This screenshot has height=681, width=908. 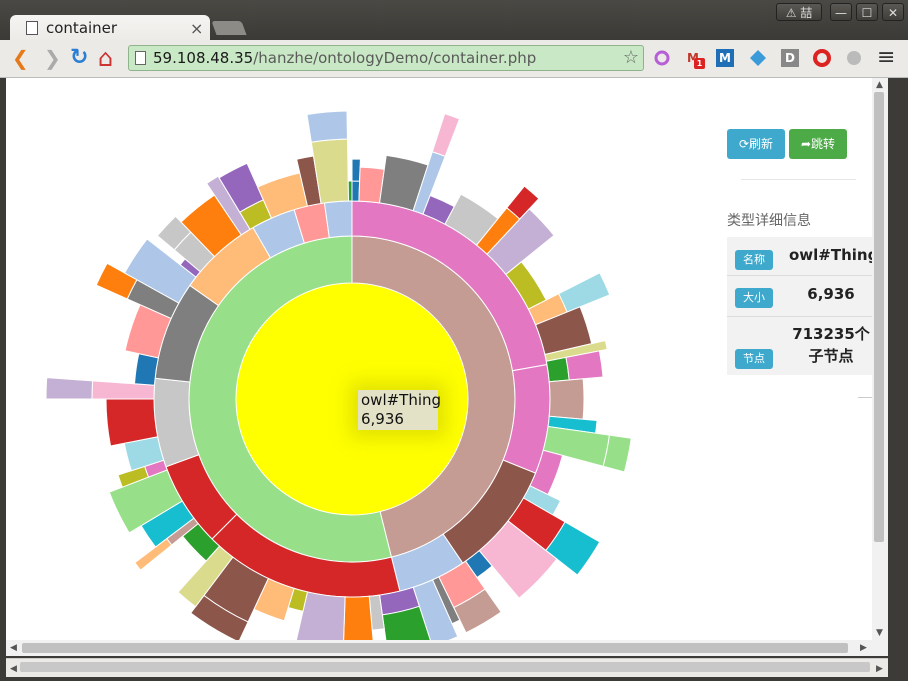 What do you see at coordinates (879, 85) in the screenshot?
I see `scroll-up-icon: ▲` at bounding box center [879, 85].